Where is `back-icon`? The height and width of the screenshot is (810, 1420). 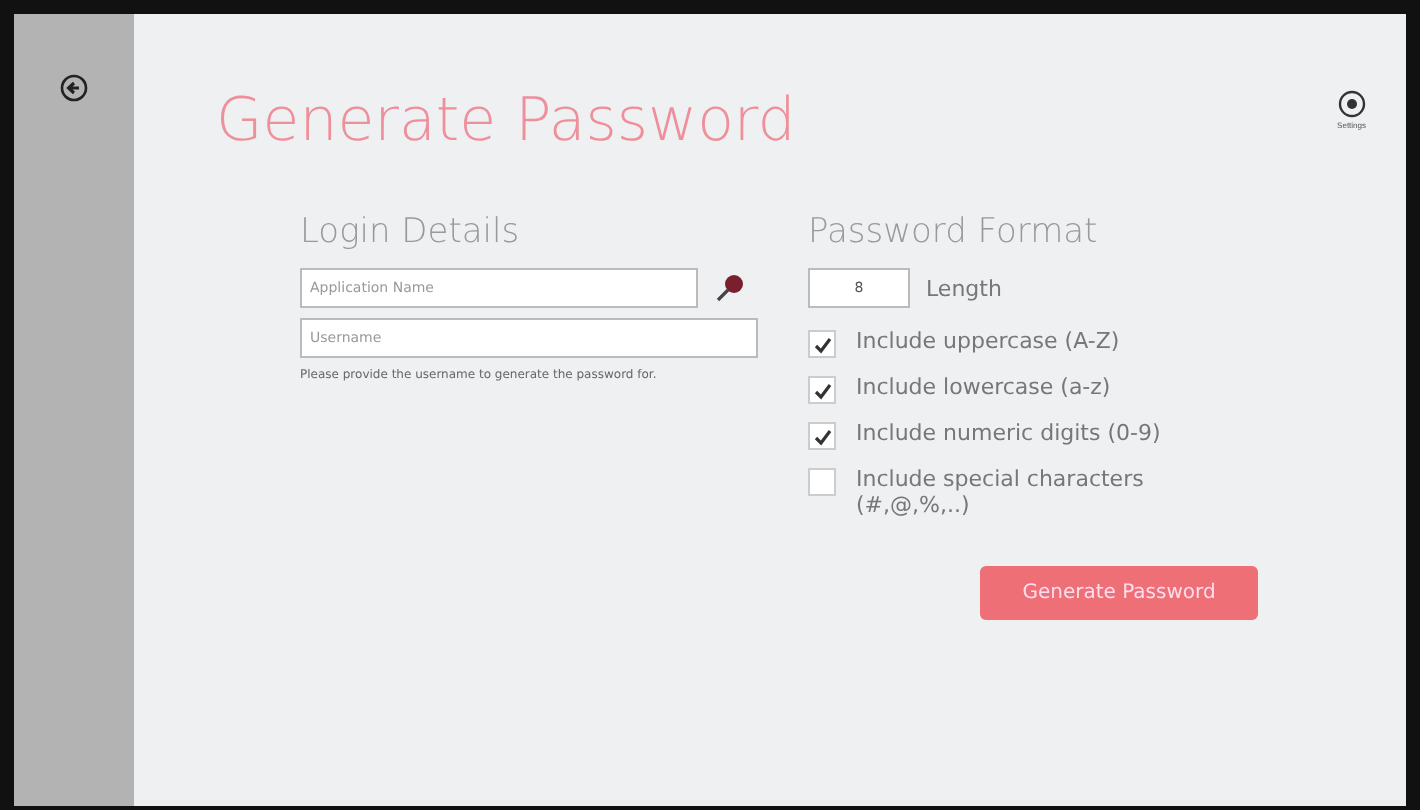 back-icon is located at coordinates (74, 88).